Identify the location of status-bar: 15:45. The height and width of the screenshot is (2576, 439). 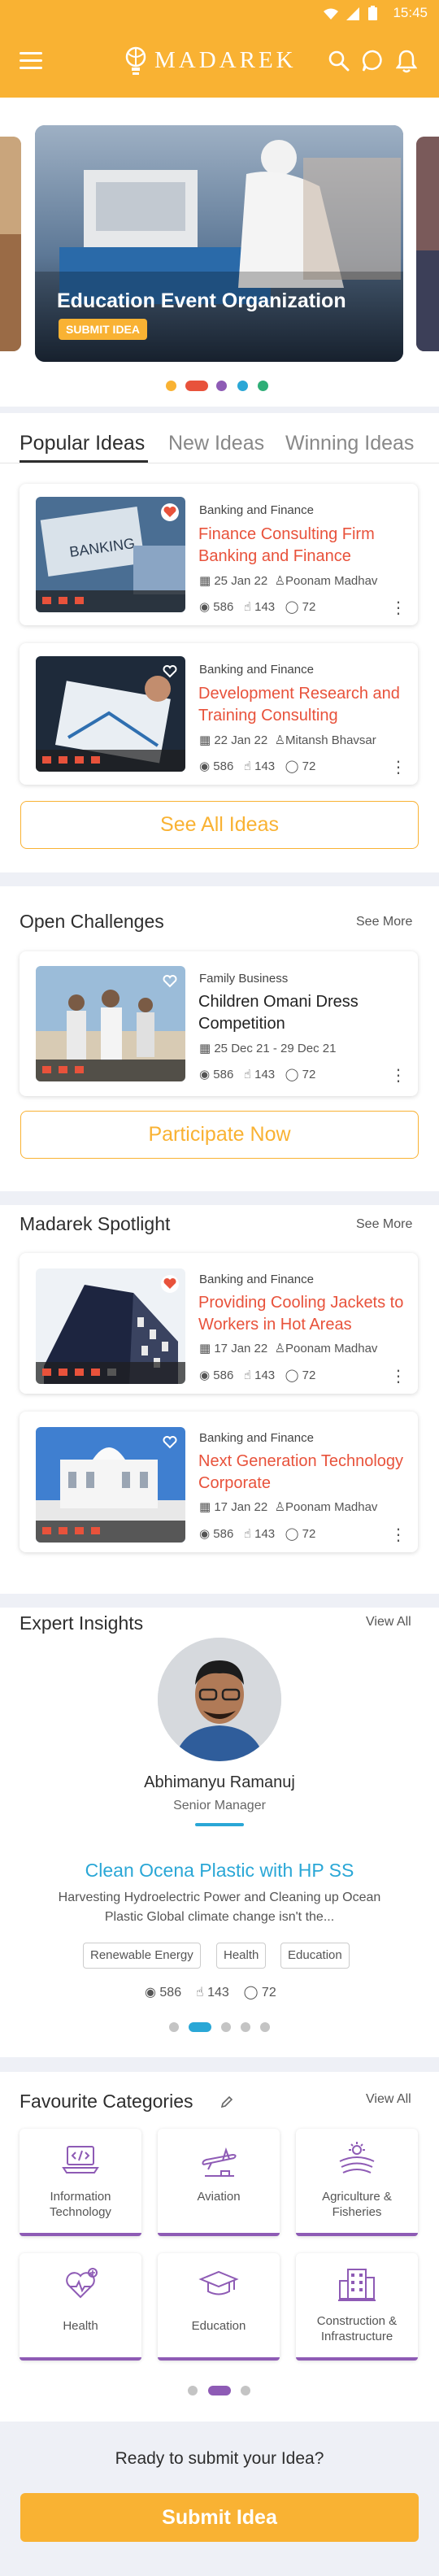
(219, 15).